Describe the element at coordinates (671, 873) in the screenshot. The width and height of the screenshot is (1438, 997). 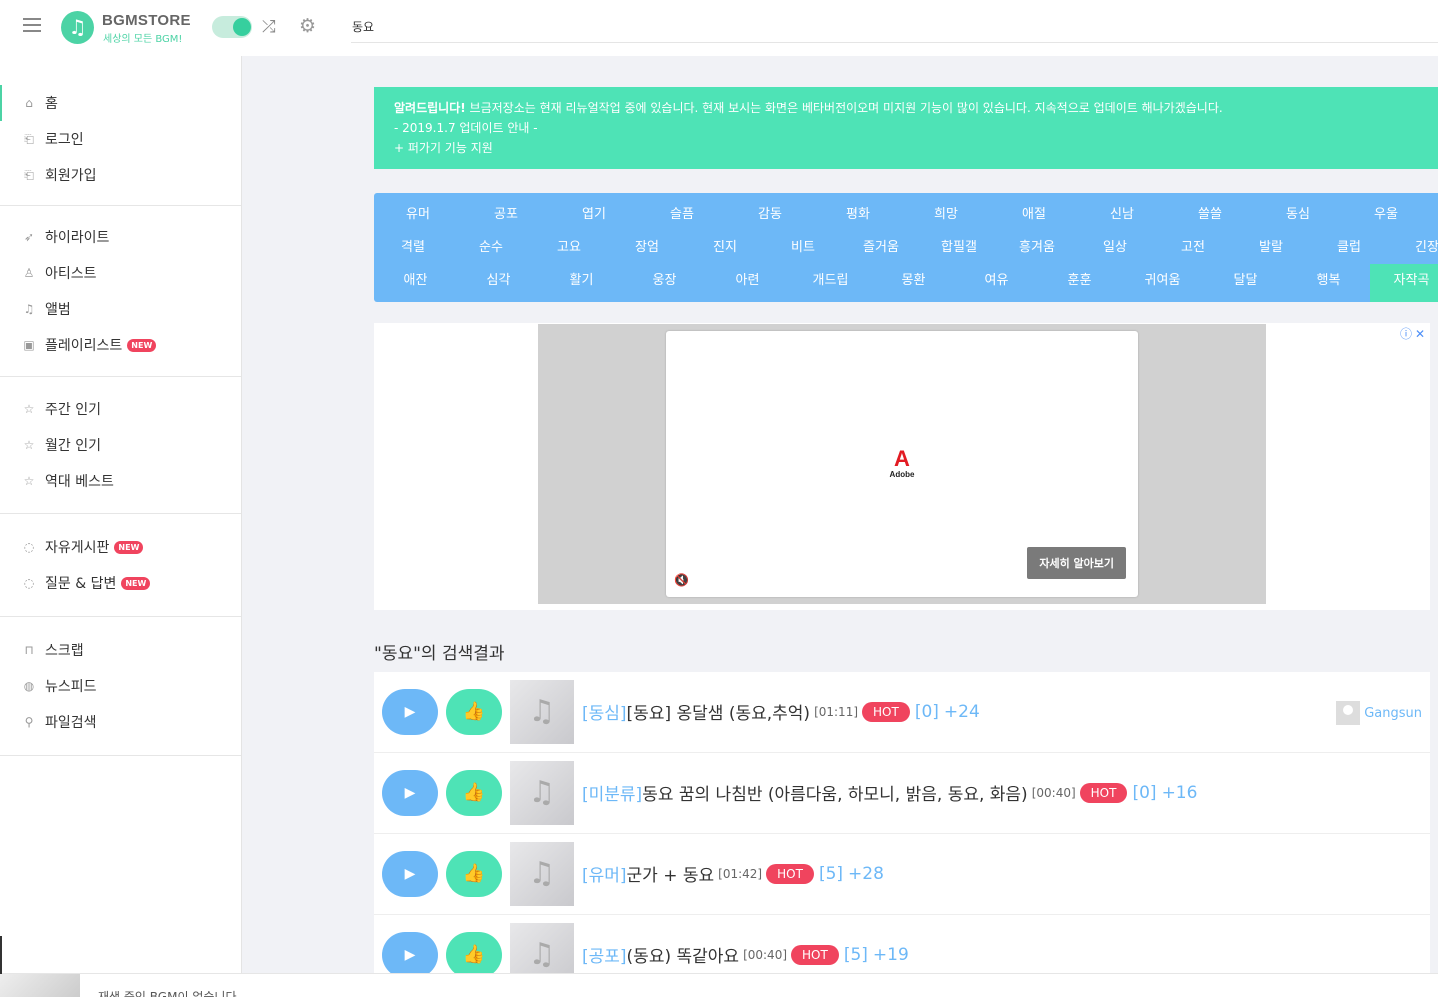
I see `track-title: 군가 + 동요` at that location.